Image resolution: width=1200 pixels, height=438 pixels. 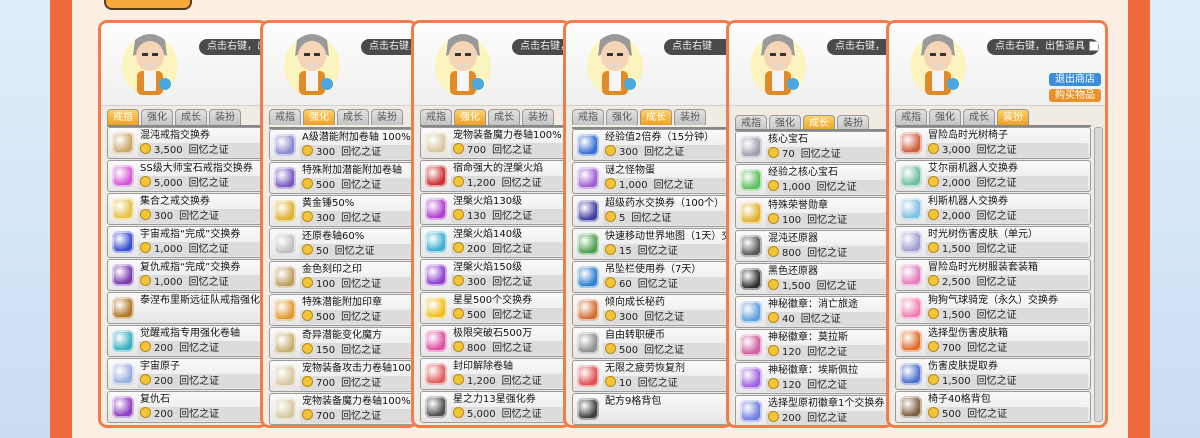 What do you see at coordinates (342, 277) in the screenshot?
I see `list-item: 金色刻印之印 100 回忆之证` at bounding box center [342, 277].